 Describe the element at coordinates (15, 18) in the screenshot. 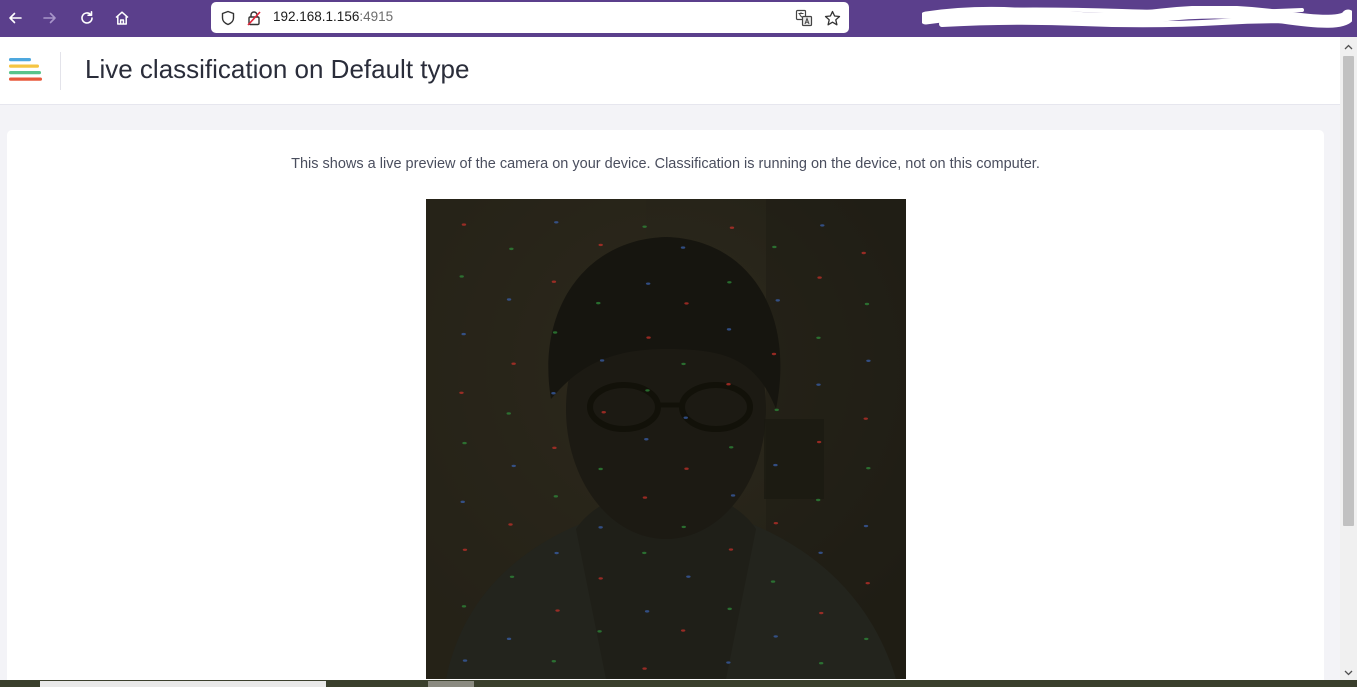

I see `back-button` at that location.